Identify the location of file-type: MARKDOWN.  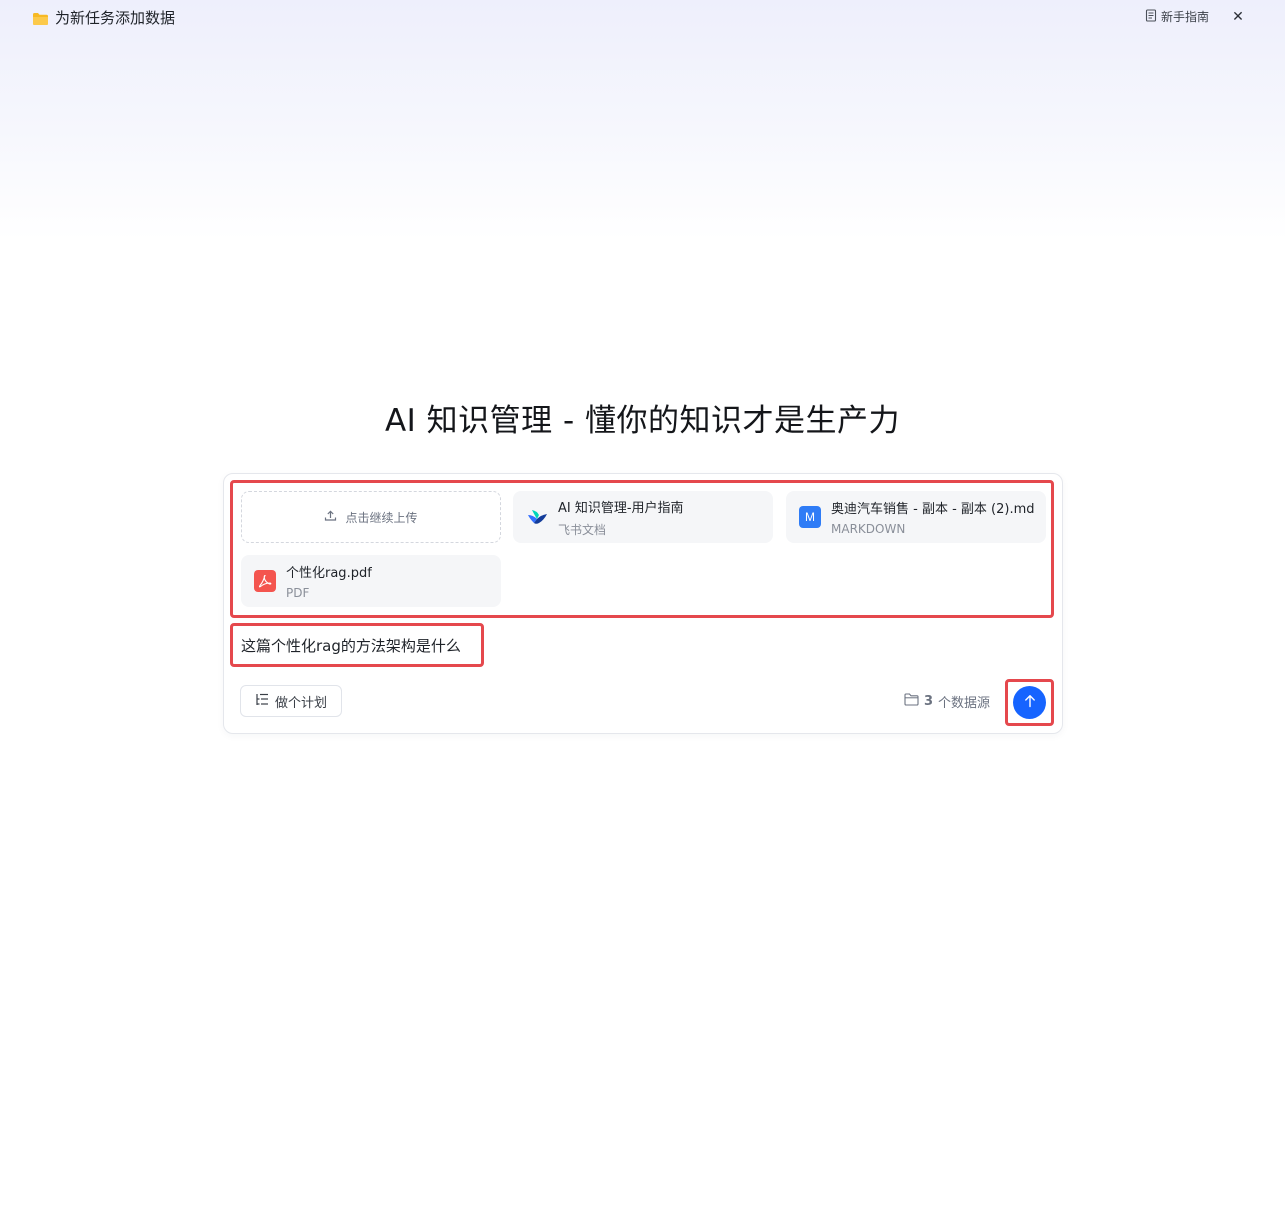
(868, 529).